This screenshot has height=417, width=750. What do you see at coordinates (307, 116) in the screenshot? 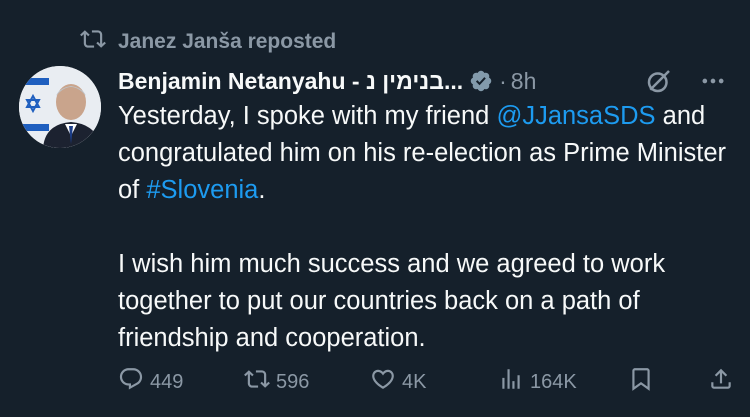
I see `tweet-text-part: Yesterday, I spoke with my friend` at bounding box center [307, 116].